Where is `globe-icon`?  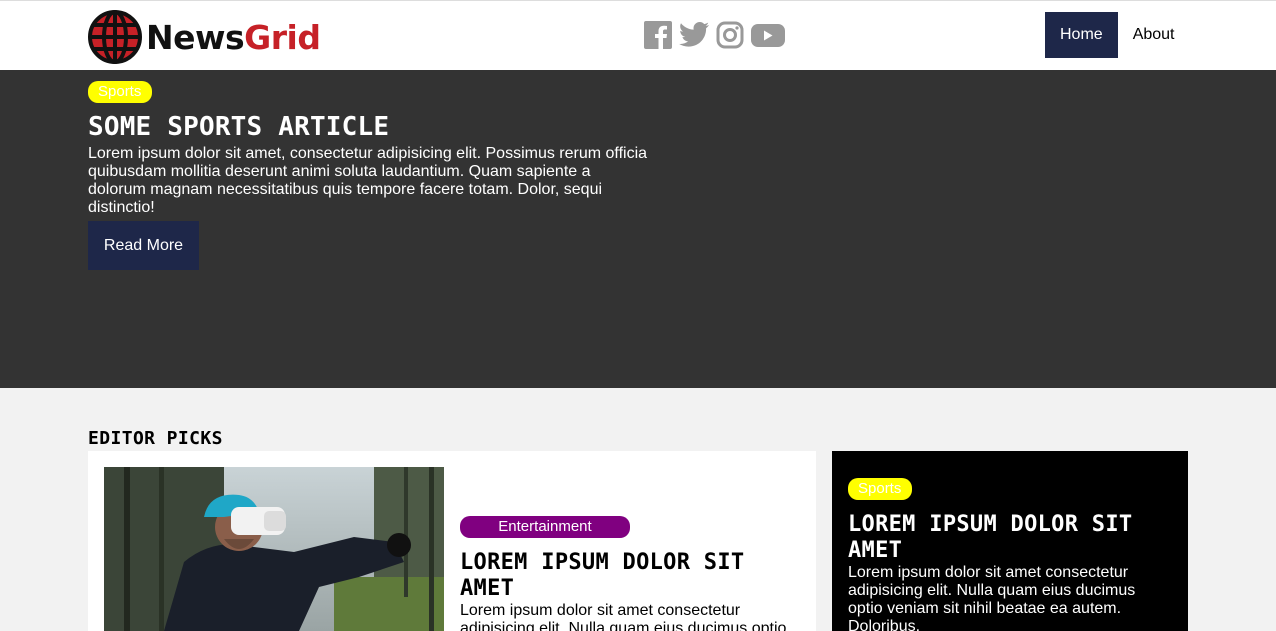 globe-icon is located at coordinates (115, 37).